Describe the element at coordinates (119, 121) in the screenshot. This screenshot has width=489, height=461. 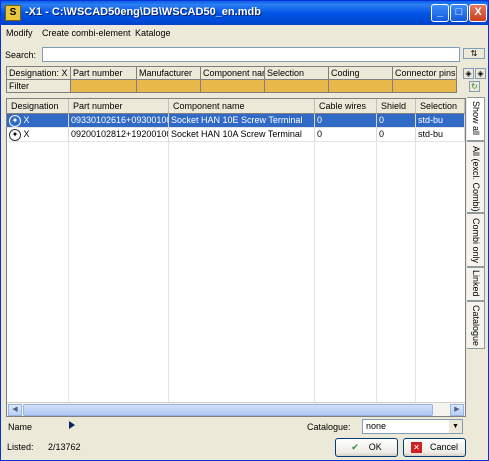
I see `cell-part-number: 09330102616+09300100` at that location.